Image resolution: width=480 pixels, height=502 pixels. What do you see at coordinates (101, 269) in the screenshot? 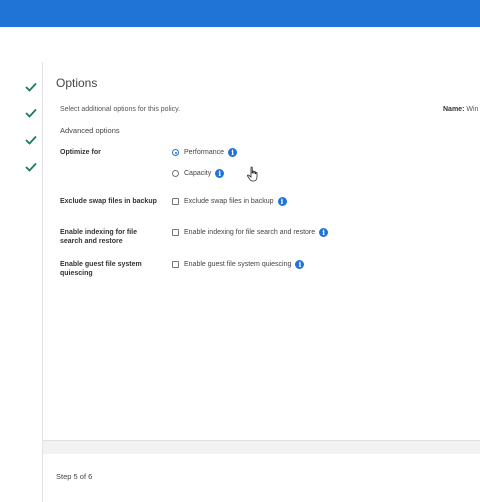
I see `quiescing-label: Enable guest file system quiescing` at bounding box center [101, 269].